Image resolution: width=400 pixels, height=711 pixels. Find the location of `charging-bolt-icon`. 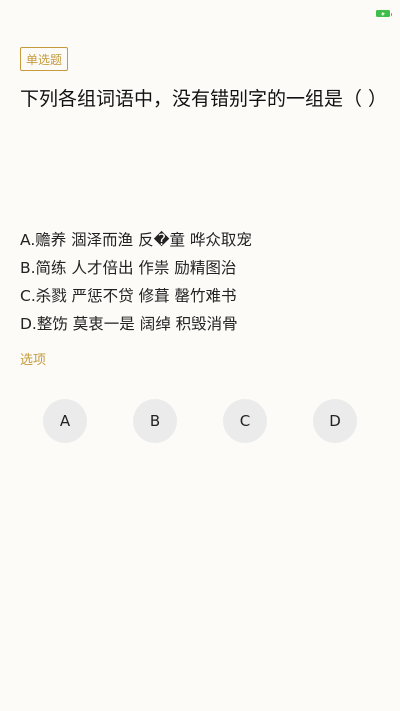

charging-bolt-icon is located at coordinates (383, 14).